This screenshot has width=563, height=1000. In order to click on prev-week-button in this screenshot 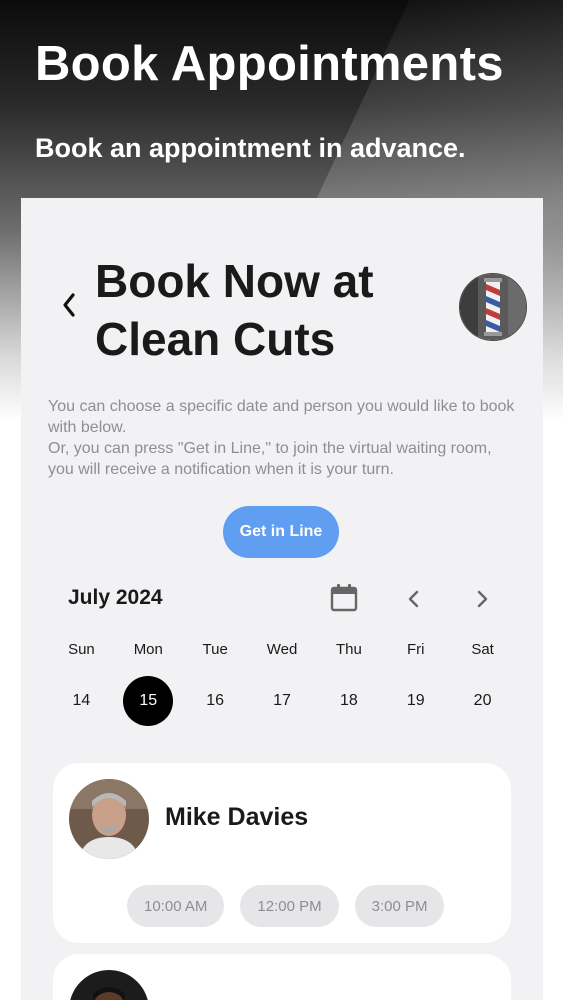, I will do `click(414, 599)`.